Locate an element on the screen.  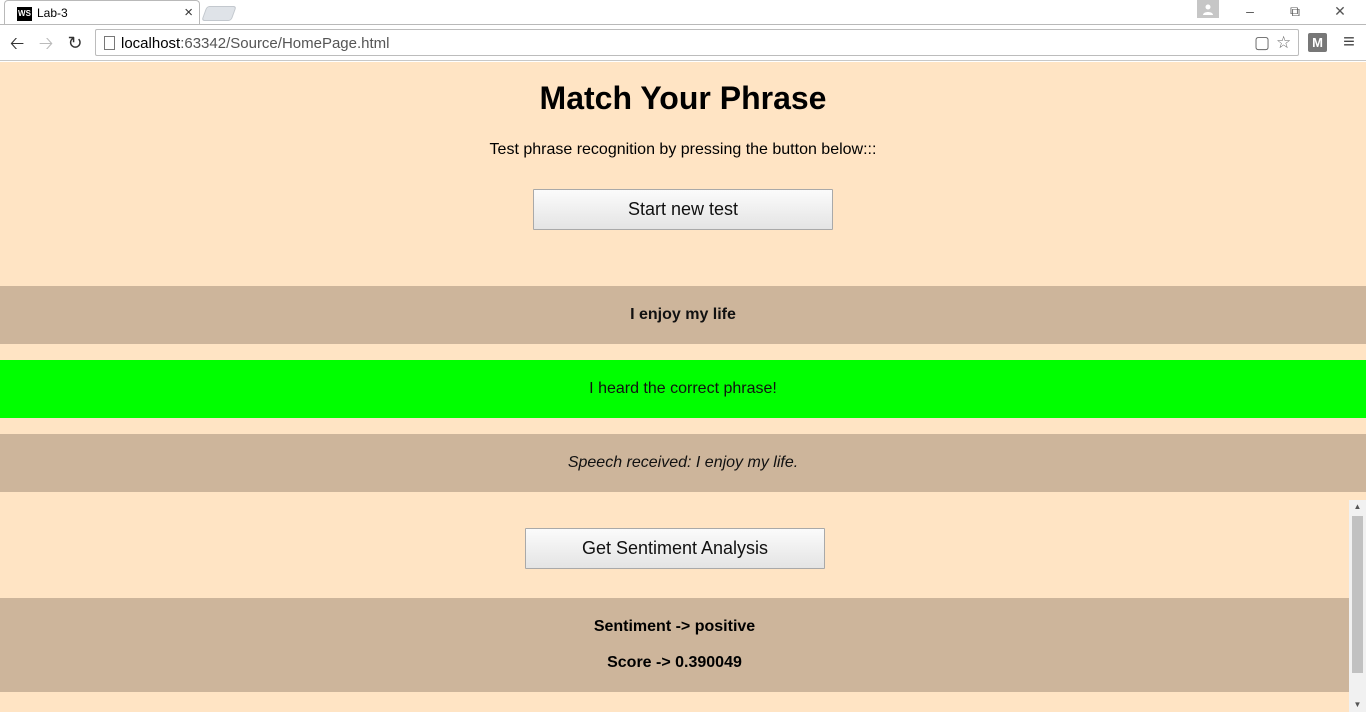
match-status-panel: I heard the correct phrase! is located at coordinates (683, 389).